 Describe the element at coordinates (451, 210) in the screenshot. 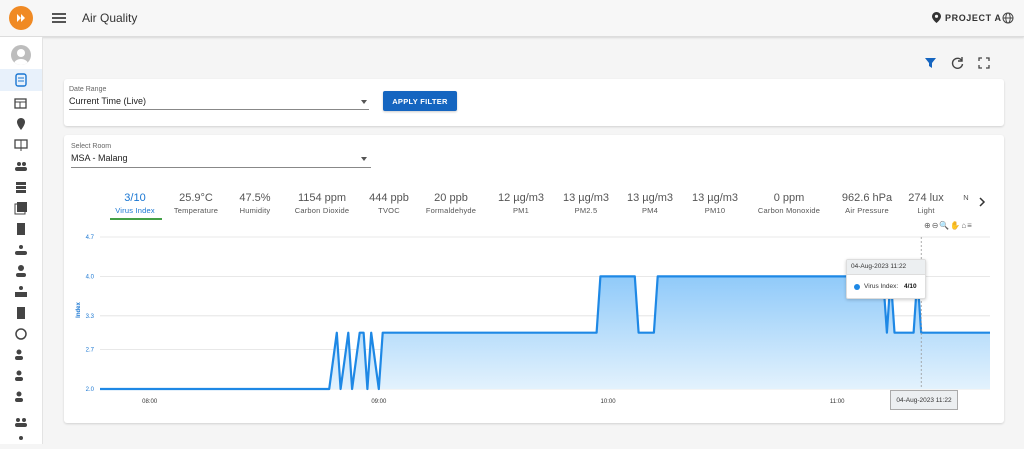

I see `tab-metric-label: Formaldehyde` at that location.